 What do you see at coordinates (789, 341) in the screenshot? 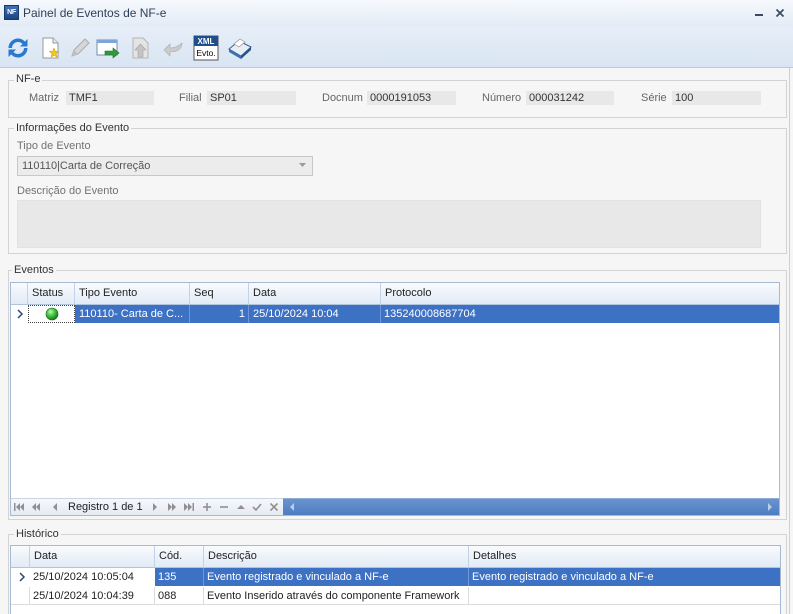
I see `window-border` at bounding box center [789, 341].